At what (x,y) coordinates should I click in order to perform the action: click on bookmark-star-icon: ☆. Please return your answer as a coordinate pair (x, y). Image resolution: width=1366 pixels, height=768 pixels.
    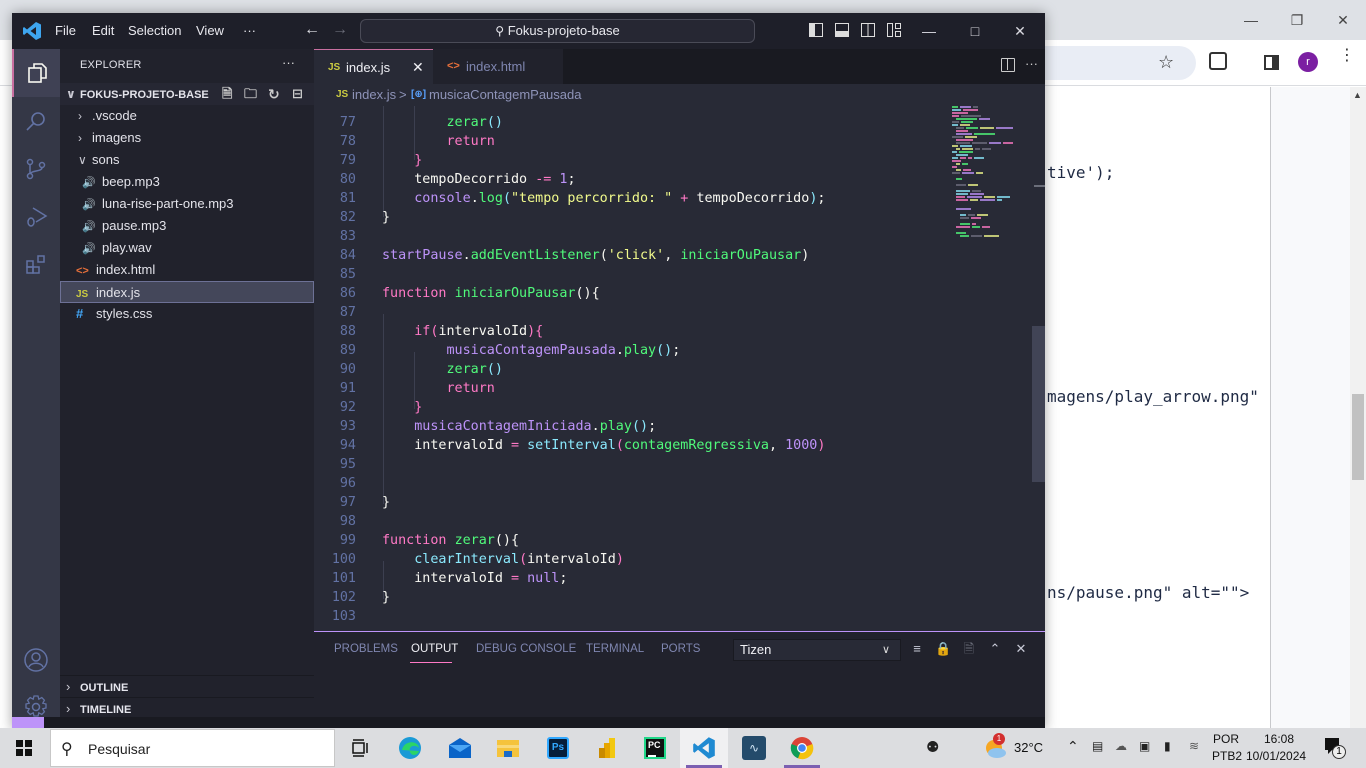
    Looking at the image, I should click on (1166, 62).